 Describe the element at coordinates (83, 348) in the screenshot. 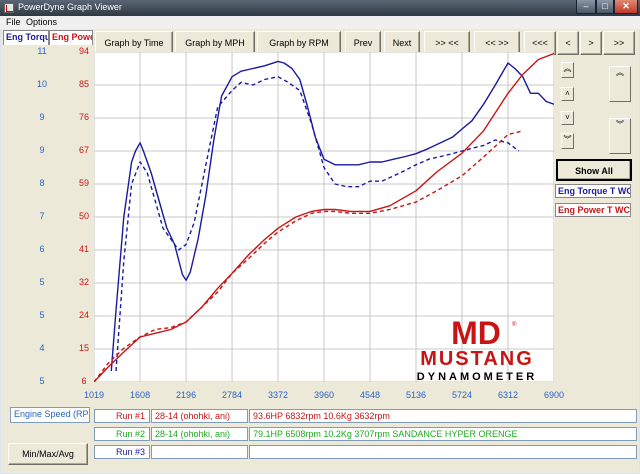

I see `power-tick-label: 15` at that location.